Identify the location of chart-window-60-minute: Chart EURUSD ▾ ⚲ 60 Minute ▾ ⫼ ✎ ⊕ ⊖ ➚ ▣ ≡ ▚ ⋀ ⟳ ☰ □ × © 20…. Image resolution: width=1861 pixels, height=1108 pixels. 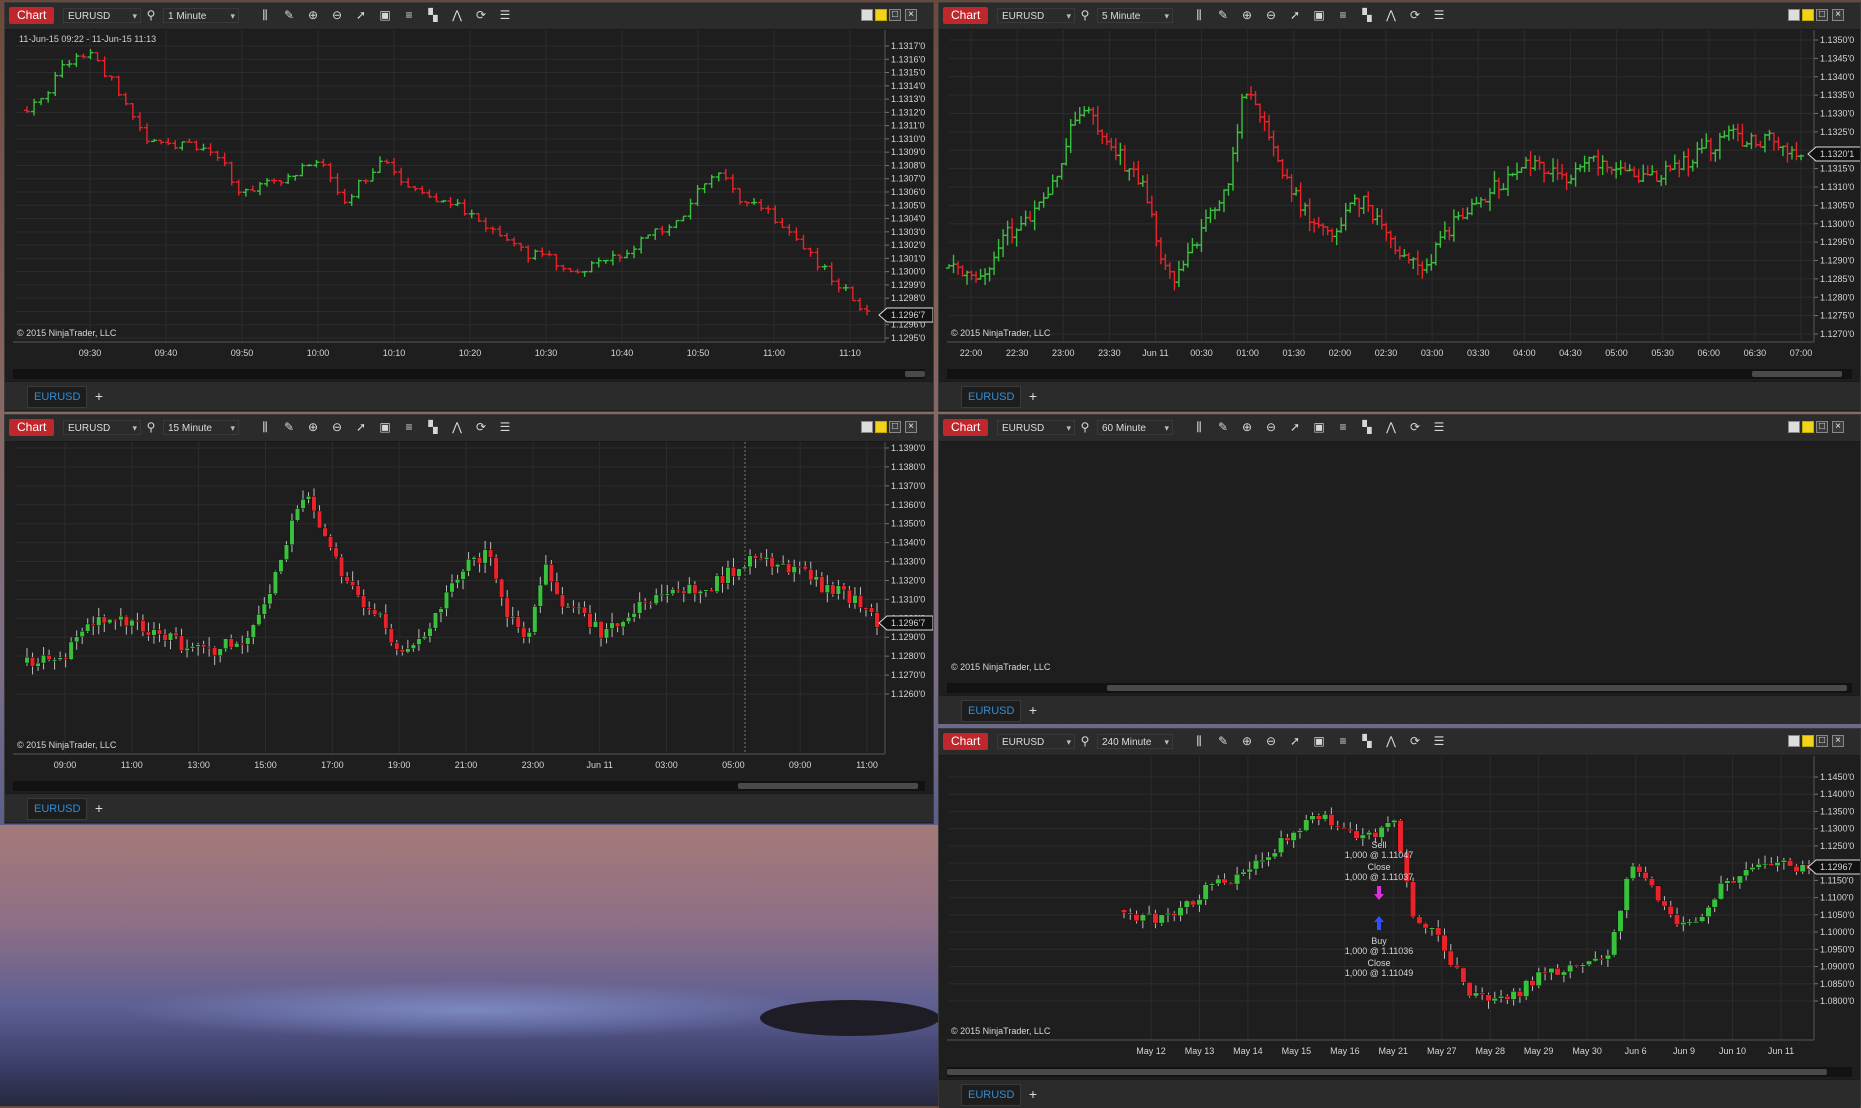
(1399, 569).